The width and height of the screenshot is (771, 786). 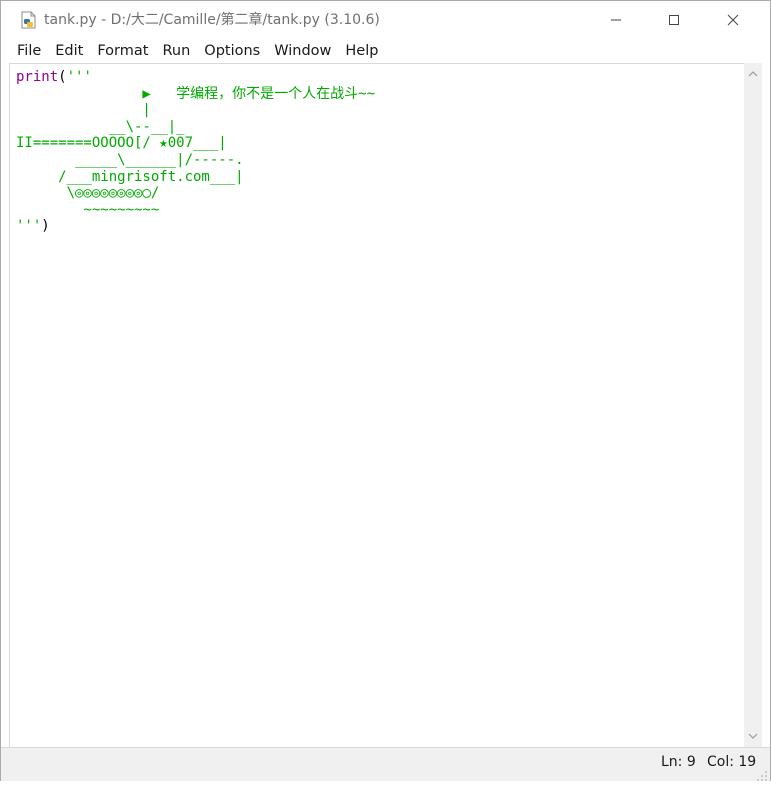 What do you see at coordinates (79, 77) in the screenshot?
I see `string-open: '''` at bounding box center [79, 77].